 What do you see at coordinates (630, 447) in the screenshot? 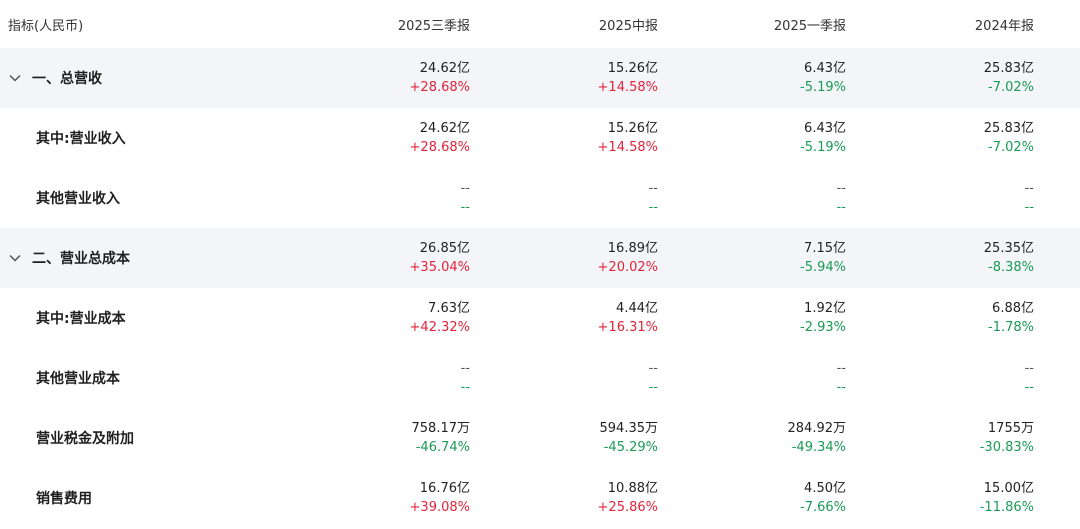
I see `value-change-pct: -45.29%` at bounding box center [630, 447].